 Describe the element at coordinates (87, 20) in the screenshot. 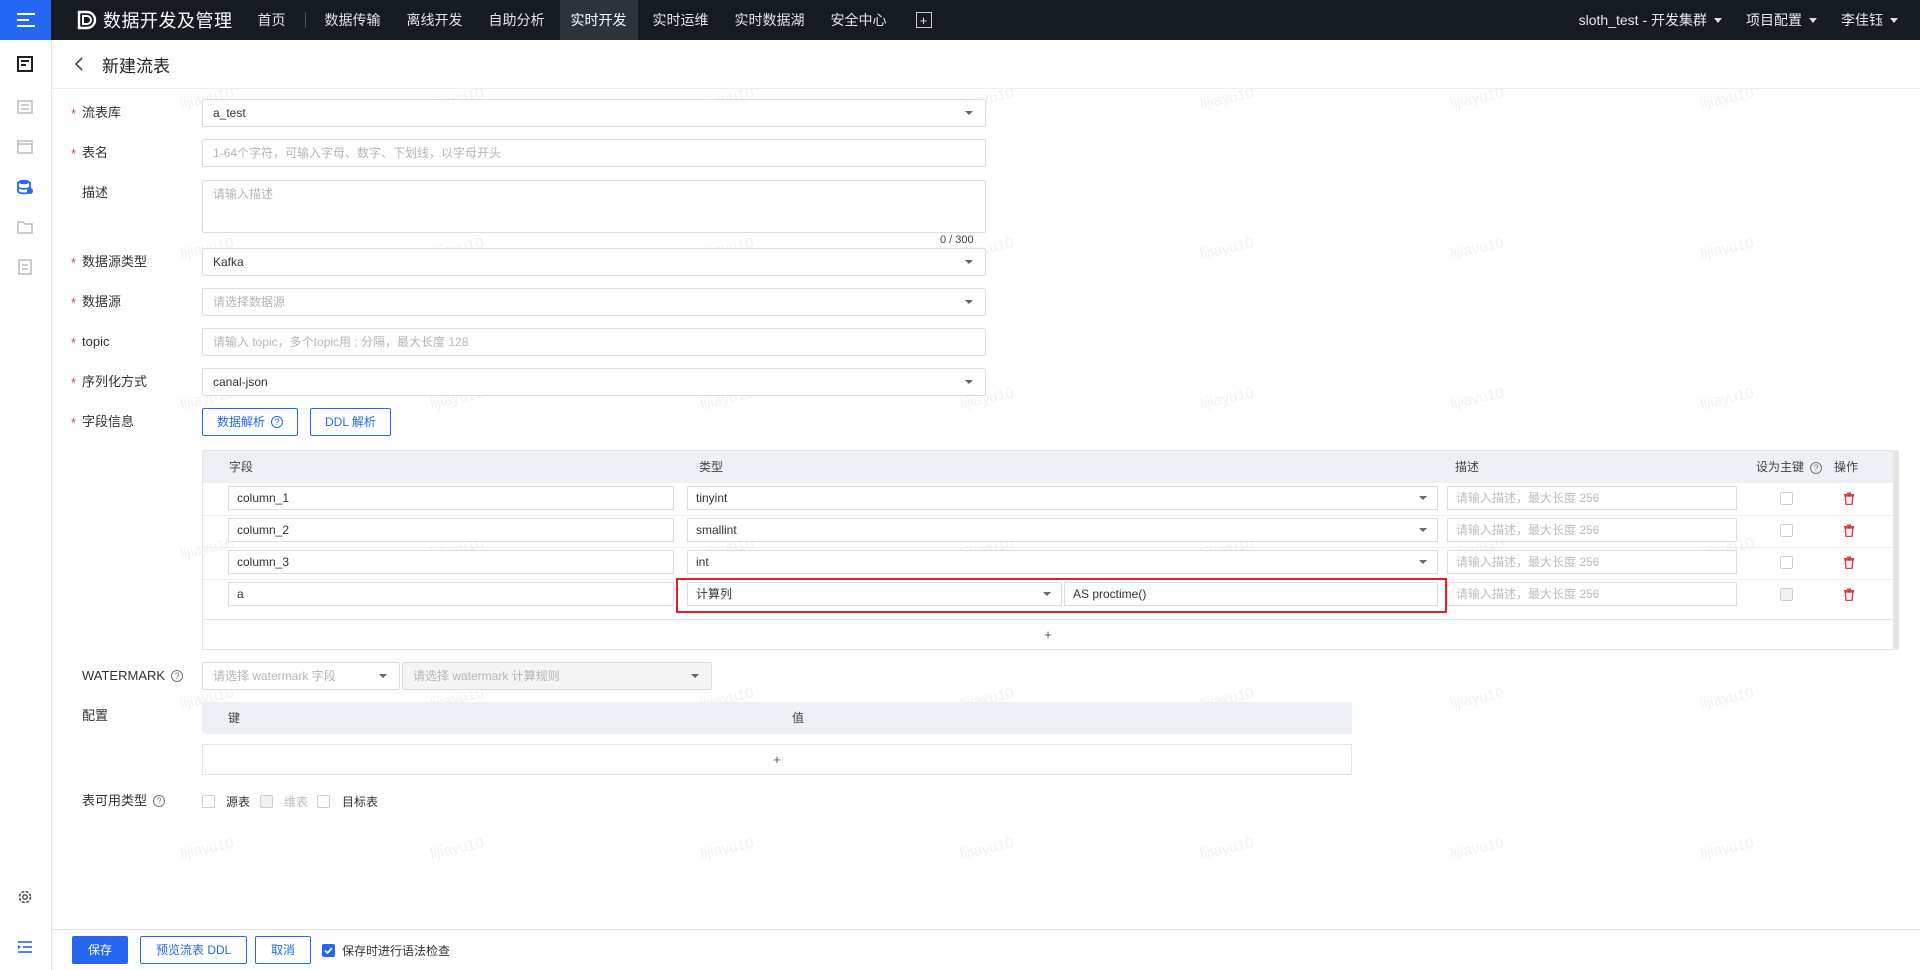

I see `logo-icon` at that location.